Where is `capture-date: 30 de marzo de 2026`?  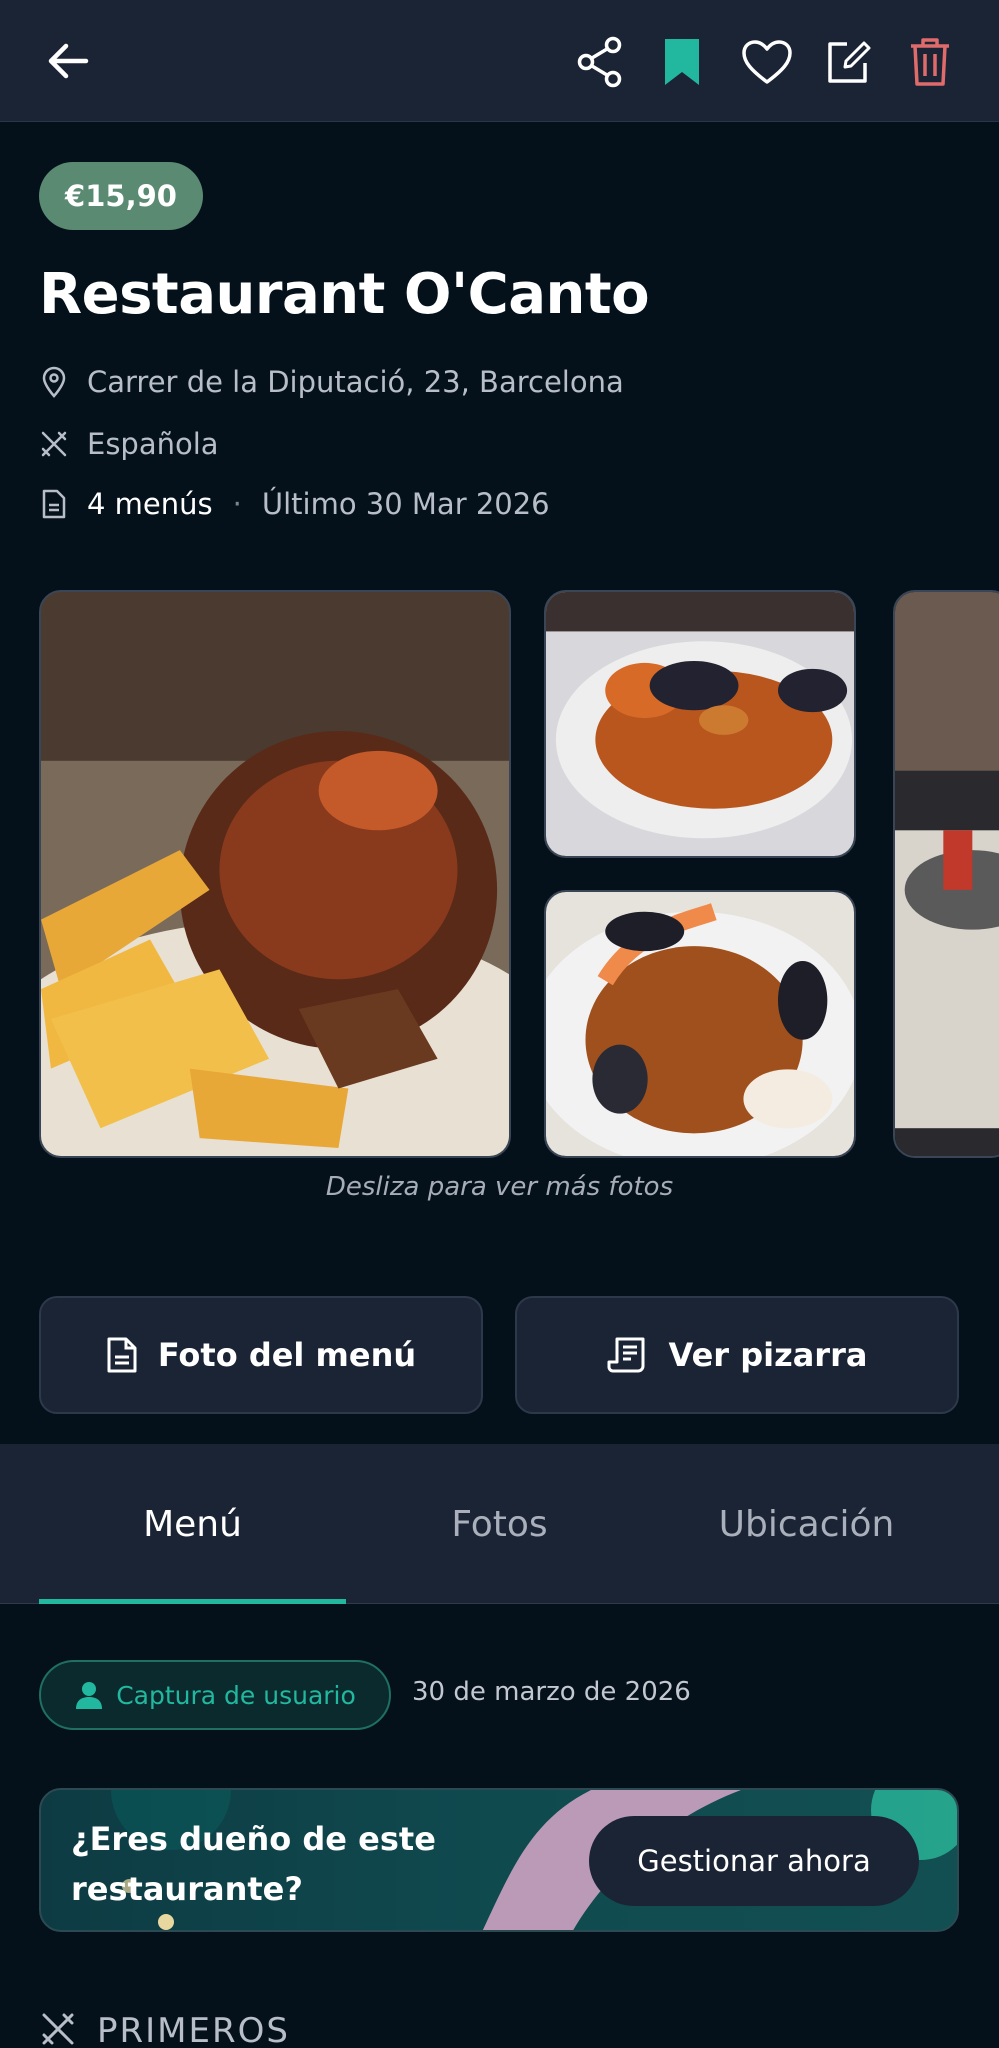 capture-date: 30 de marzo de 2026 is located at coordinates (551, 1692).